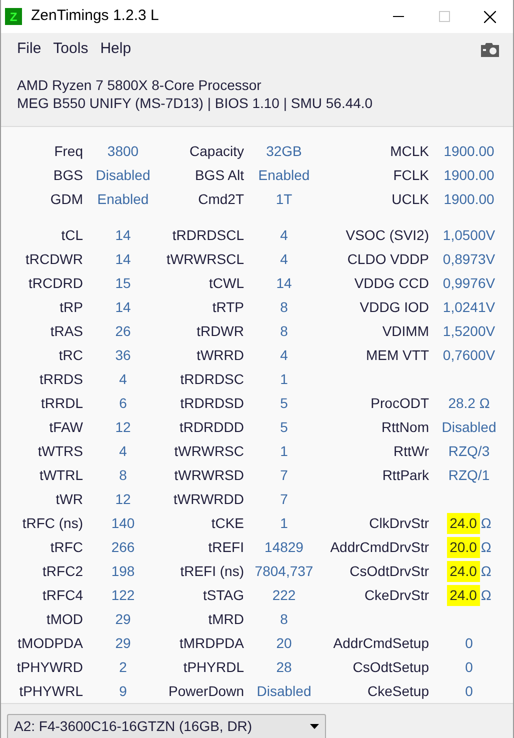 Image resolution: width=514 pixels, height=738 pixels. What do you see at coordinates (123, 151) in the screenshot?
I see `field-value: 3800` at bounding box center [123, 151].